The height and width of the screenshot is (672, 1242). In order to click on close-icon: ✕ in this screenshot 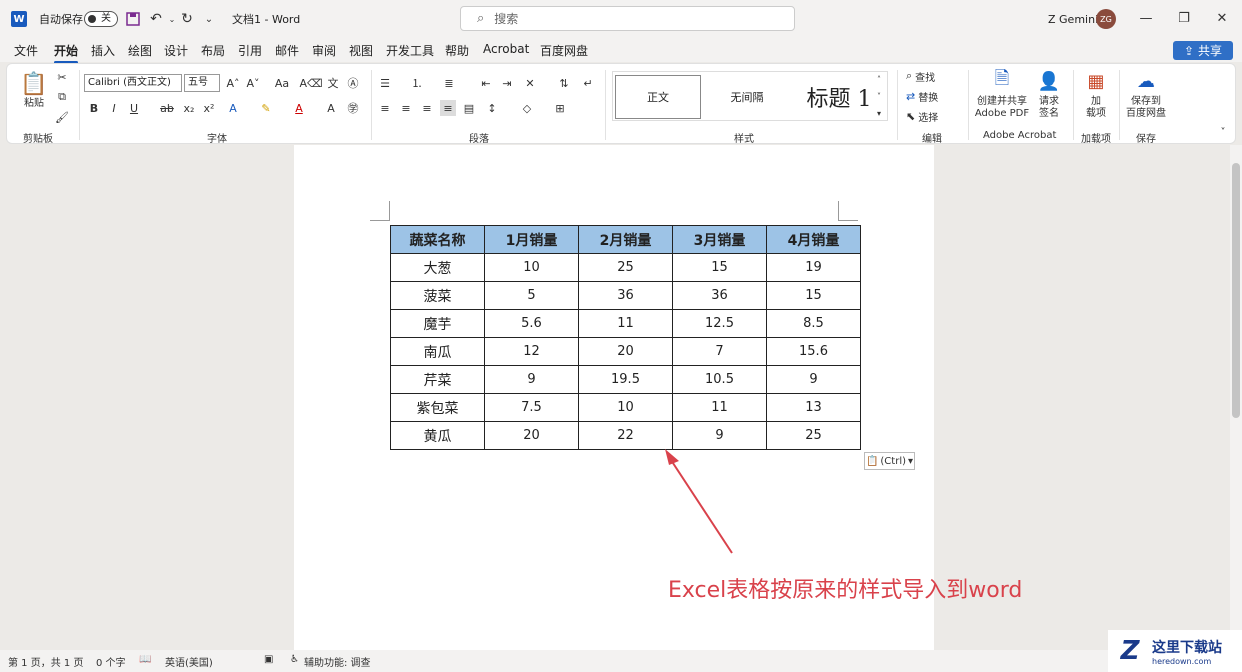, I will do `click(1222, 18)`.